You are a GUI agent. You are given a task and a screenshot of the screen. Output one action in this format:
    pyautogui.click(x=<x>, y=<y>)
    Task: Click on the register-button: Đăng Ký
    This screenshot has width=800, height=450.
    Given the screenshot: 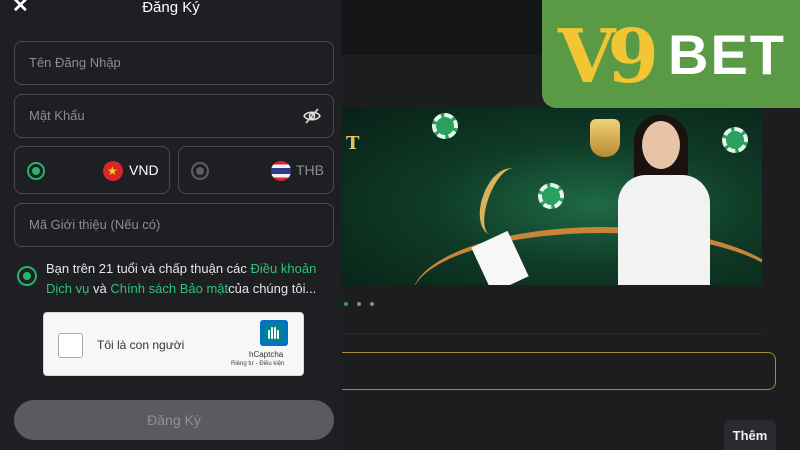 What is the action you would take?
    pyautogui.click(x=174, y=420)
    